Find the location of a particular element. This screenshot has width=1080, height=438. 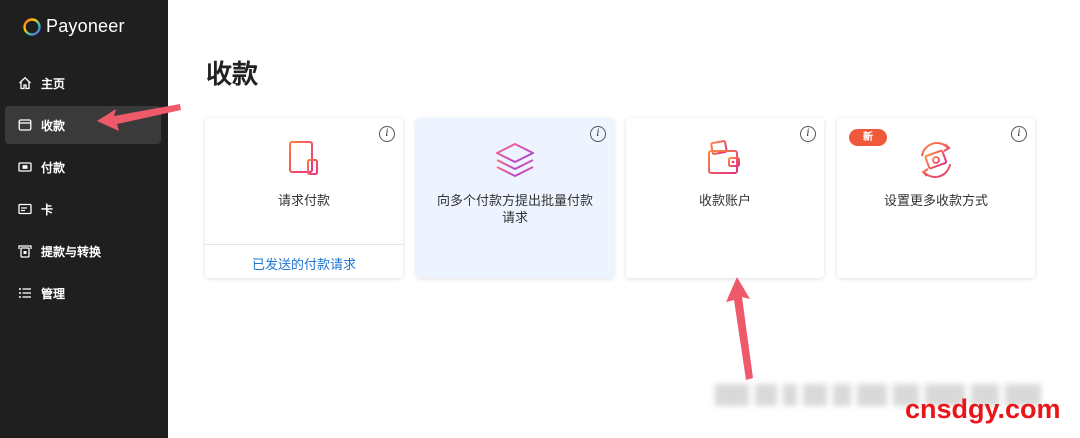

wallet-icon is located at coordinates (724, 157).